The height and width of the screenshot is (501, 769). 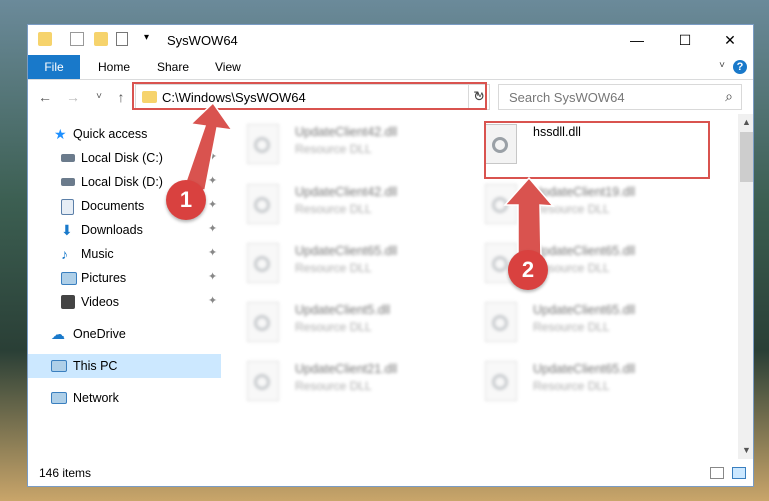 I want to click on sidebar-item-onedrive: ☁ OneDrive, so click(x=124, y=334).